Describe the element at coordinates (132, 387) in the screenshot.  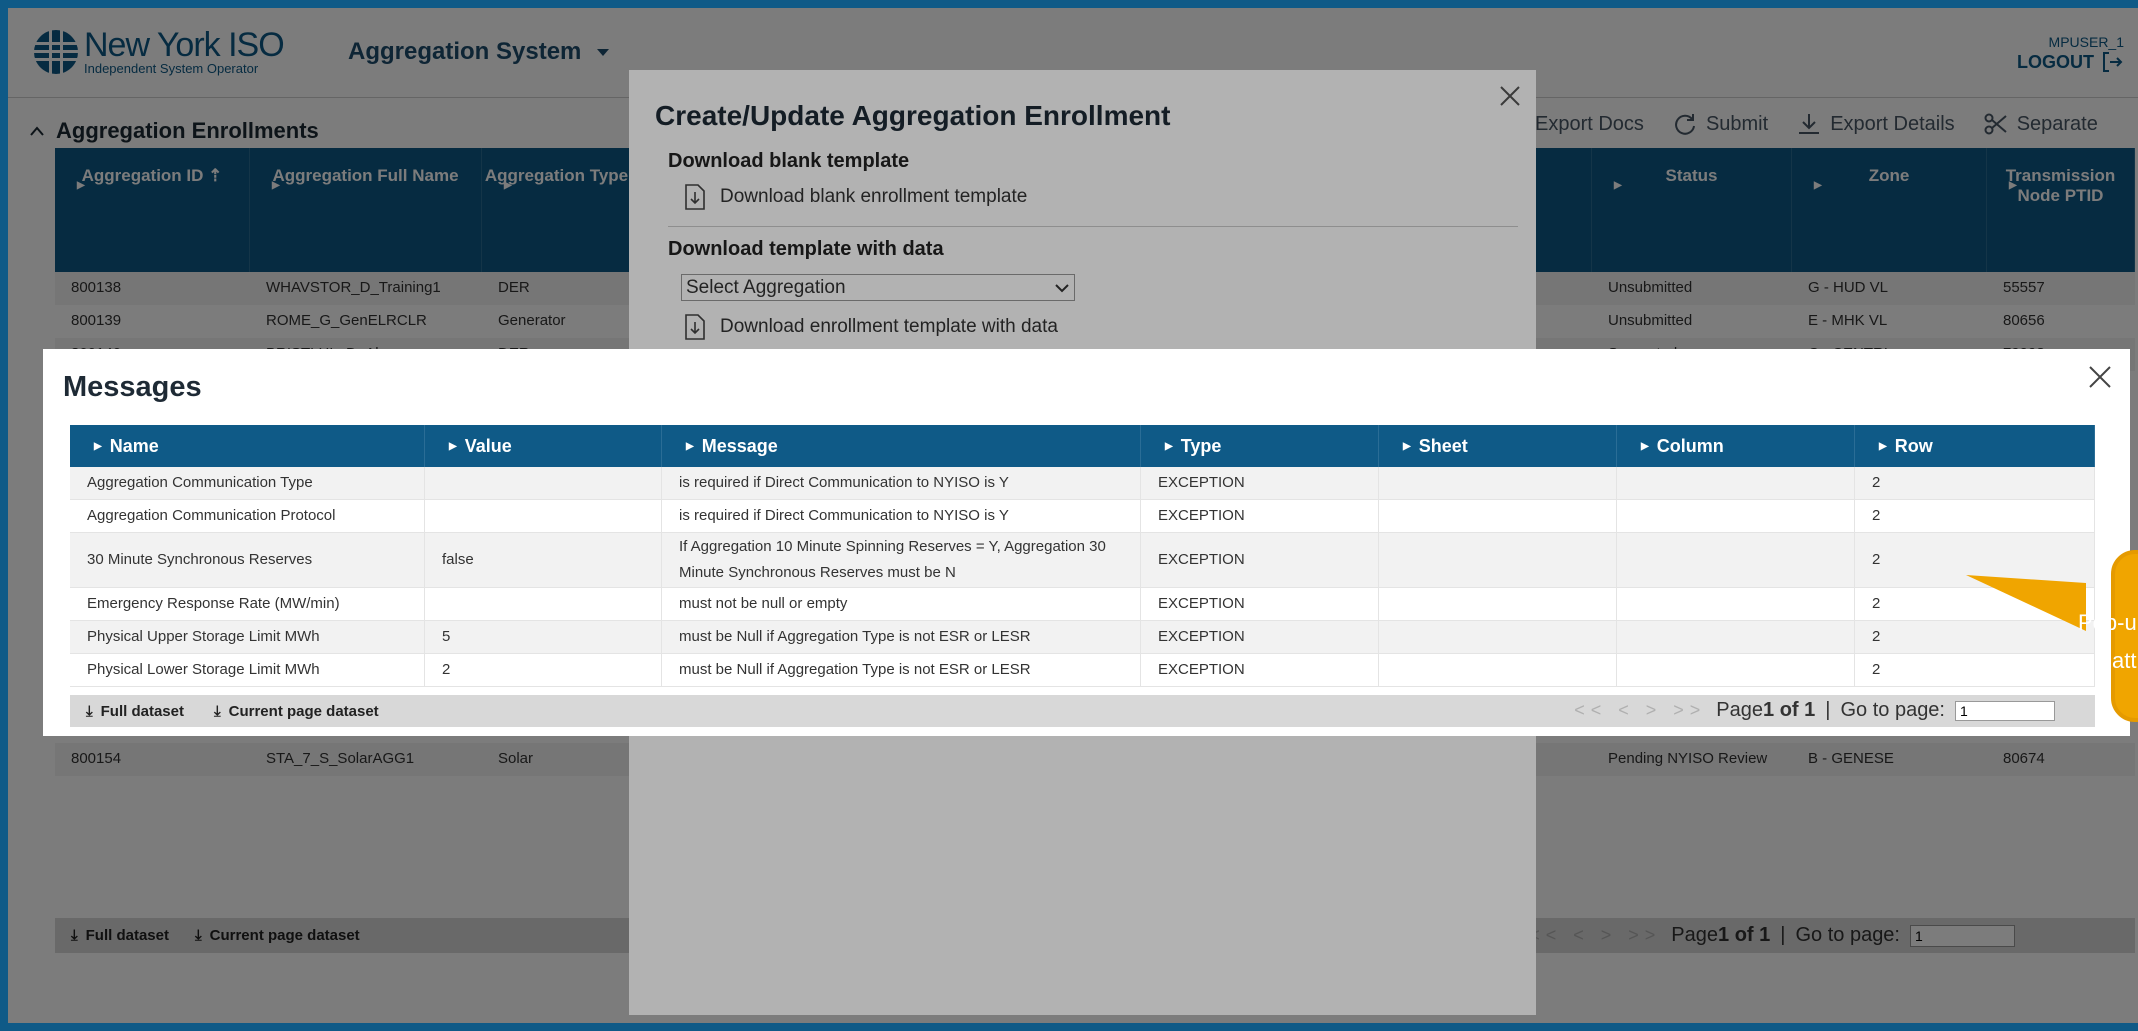
I see `messages-title: Messages` at that location.